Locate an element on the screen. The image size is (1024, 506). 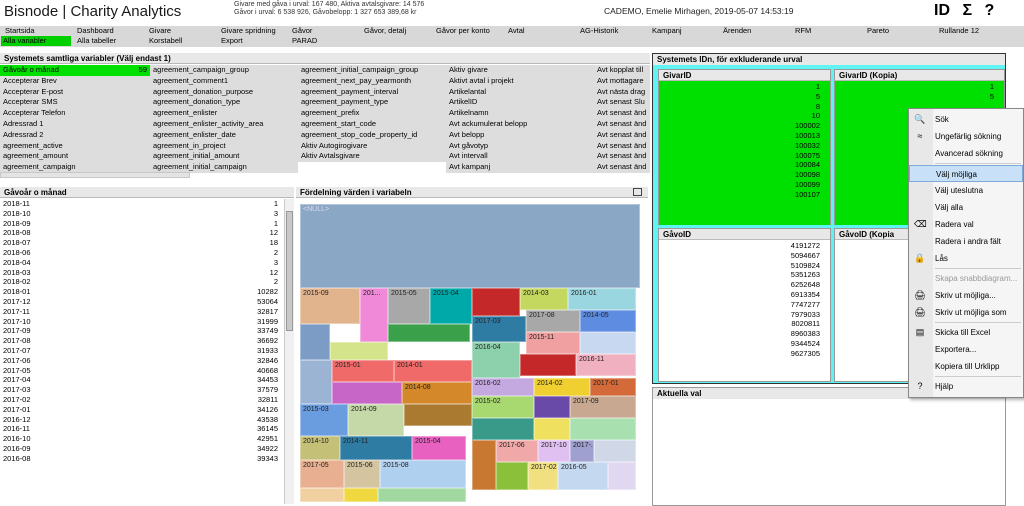
list-item: 2016-09 34922 is located at coordinates (147, 449).